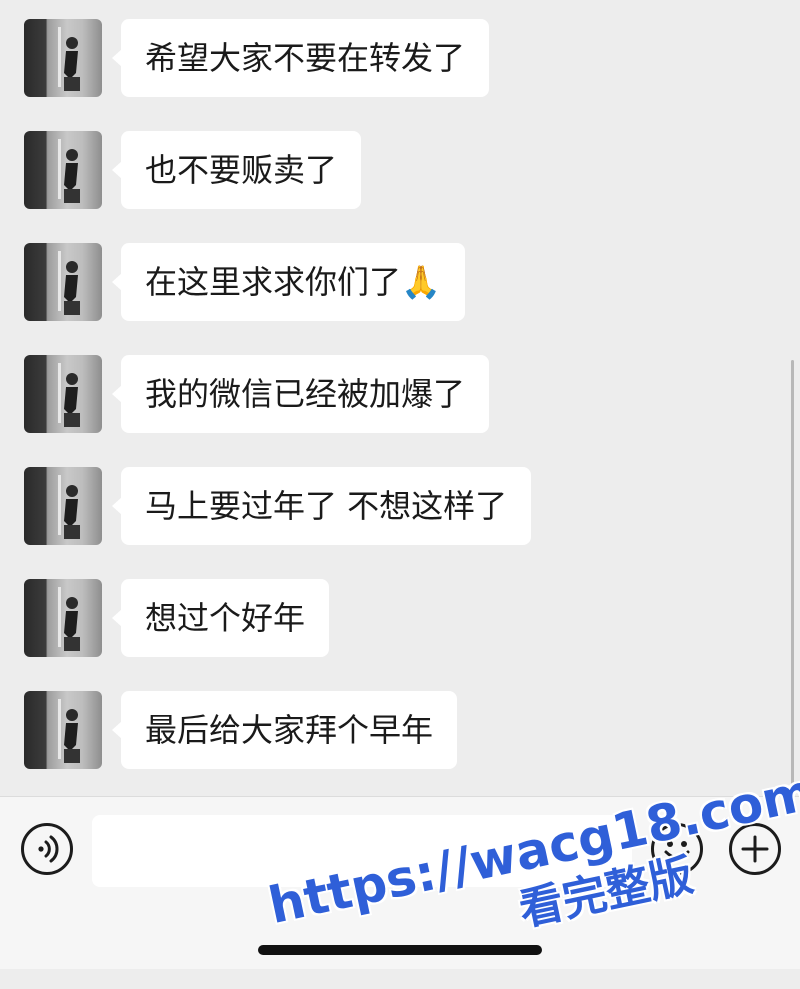 This screenshot has height=989, width=800. Describe the element at coordinates (792, 580) in the screenshot. I see `scrollbar` at that location.